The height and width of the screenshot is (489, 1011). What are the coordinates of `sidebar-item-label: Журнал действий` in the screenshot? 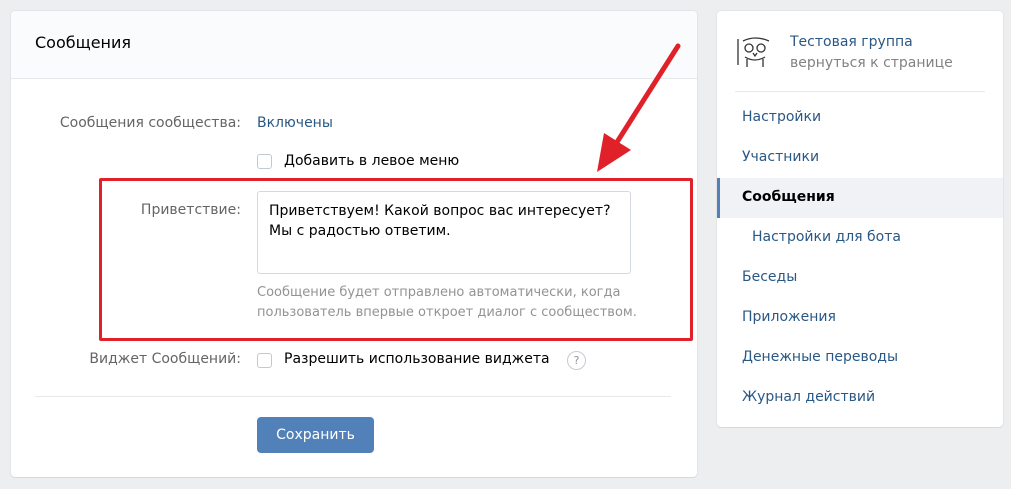 It's located at (809, 397).